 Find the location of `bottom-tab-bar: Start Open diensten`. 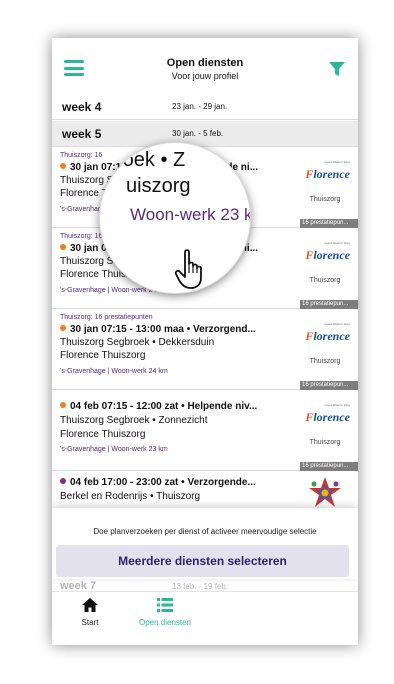

bottom-tab-bar: Start Open diensten is located at coordinates (205, 618).